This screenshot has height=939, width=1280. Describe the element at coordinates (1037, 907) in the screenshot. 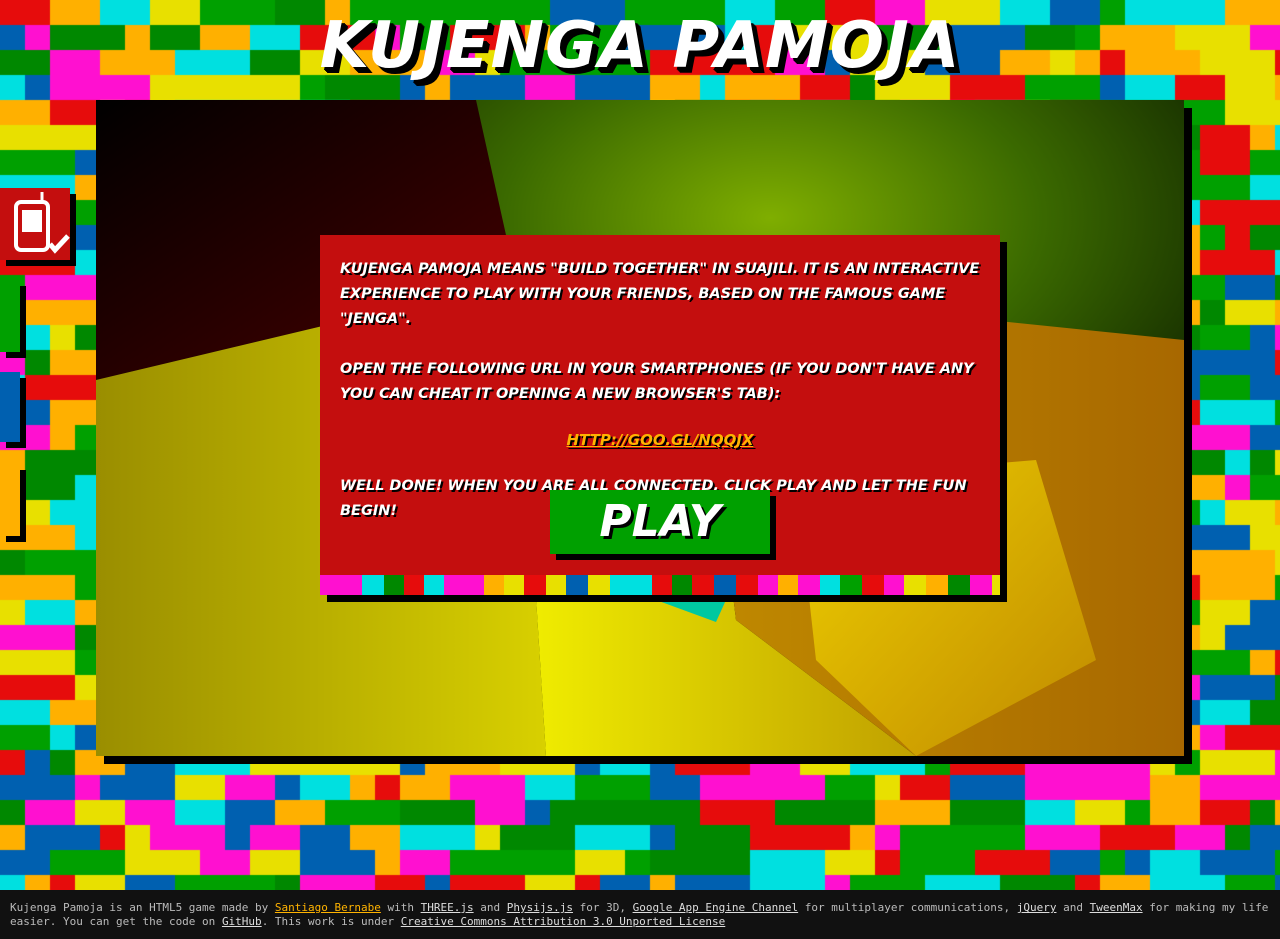

I see `jquery-link: jQuery` at that location.